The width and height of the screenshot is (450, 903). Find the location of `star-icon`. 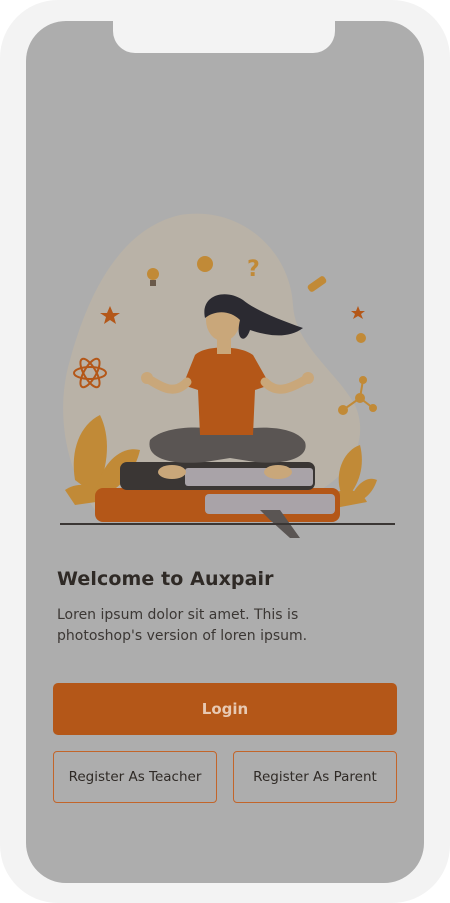

star-icon is located at coordinates (358, 312).